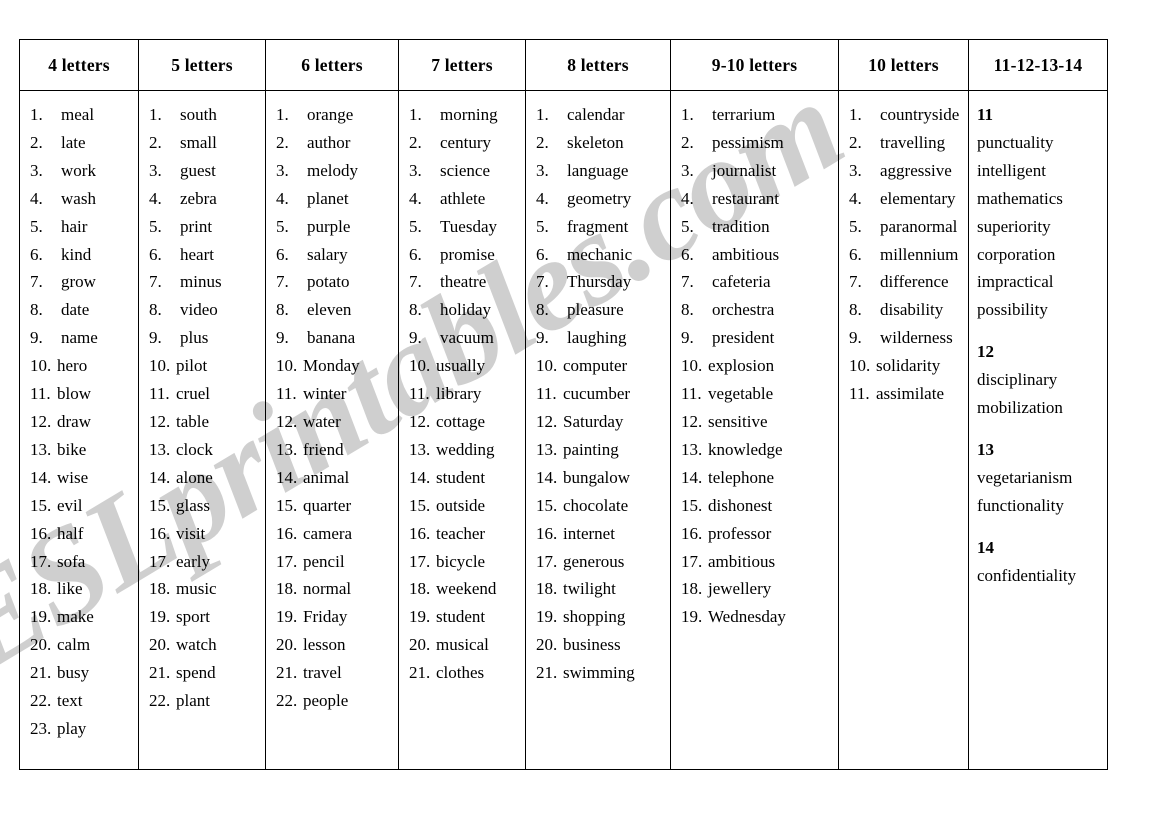 The image size is (1169, 821). What do you see at coordinates (70, 505) in the screenshot?
I see `word-text: evil` at bounding box center [70, 505].